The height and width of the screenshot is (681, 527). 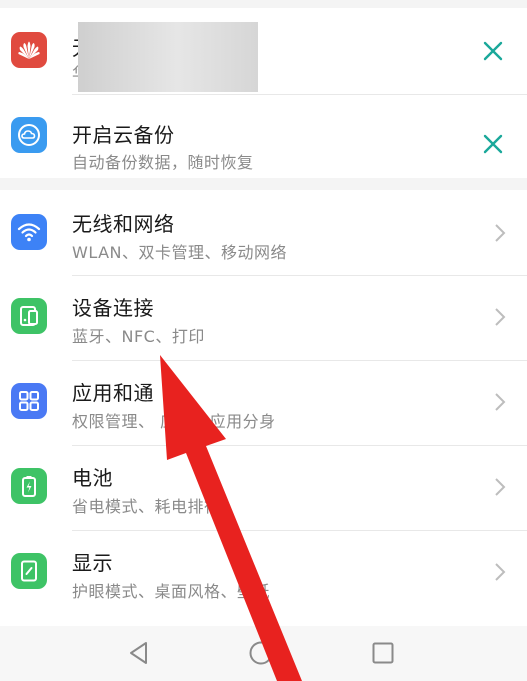 What do you see at coordinates (29, 50) in the screenshot?
I see `huawei-logo-icon` at bounding box center [29, 50].